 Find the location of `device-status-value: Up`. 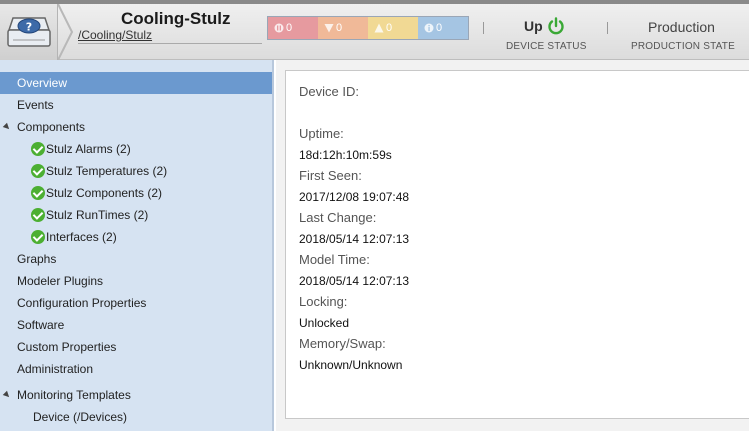

device-status-value: Up is located at coordinates (533, 26).